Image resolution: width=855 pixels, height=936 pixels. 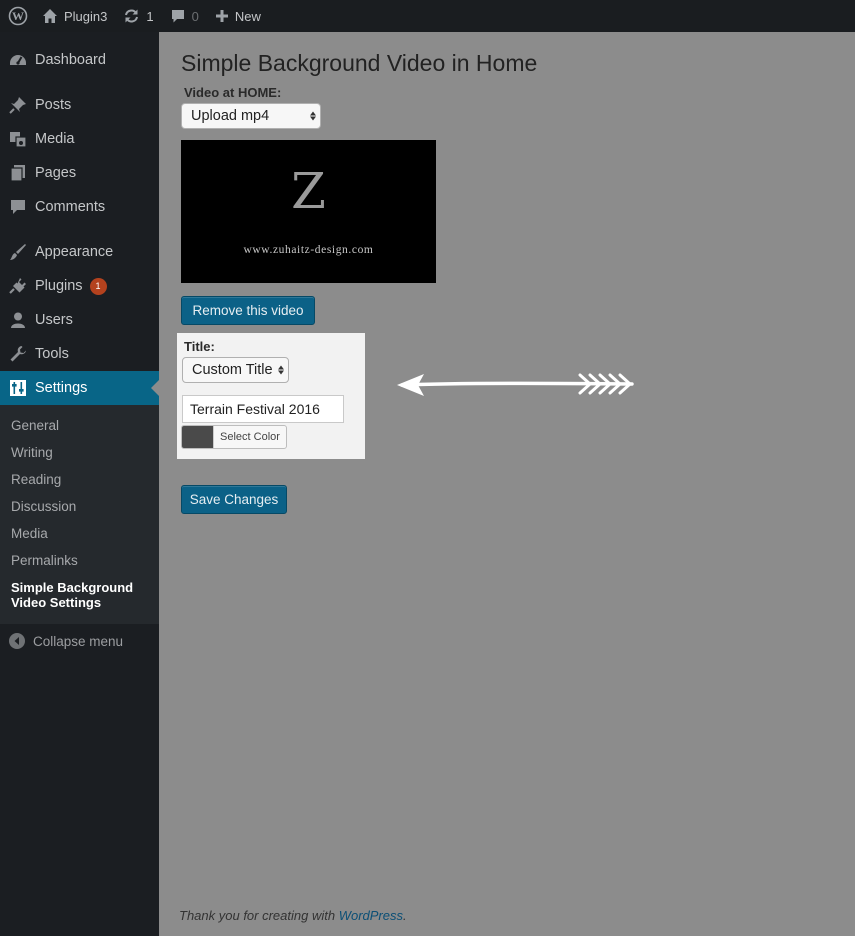 I want to click on video-preview: Z www.zuhaitz-design.com, so click(x=308, y=211).